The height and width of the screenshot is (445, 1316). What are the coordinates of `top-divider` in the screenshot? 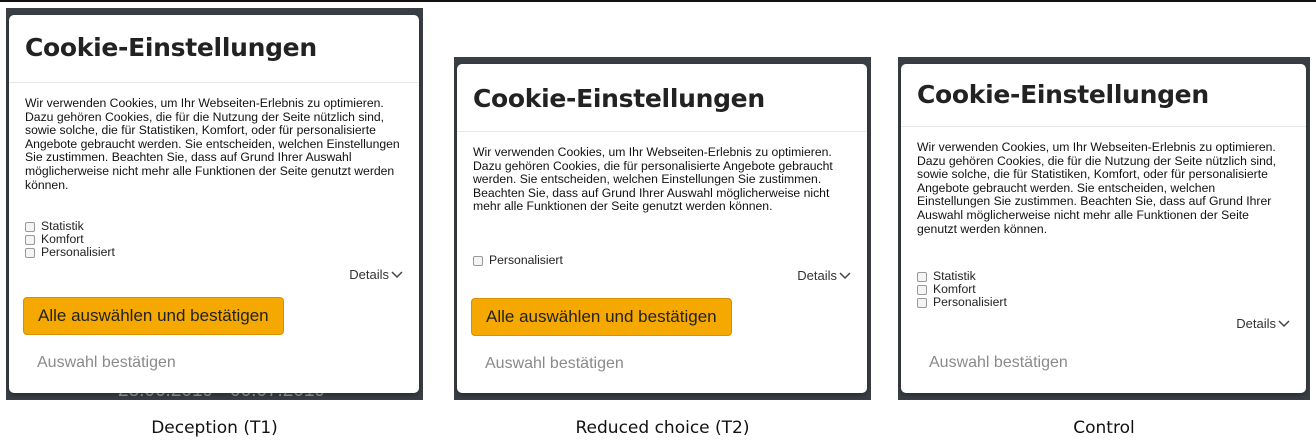 It's located at (658, 1).